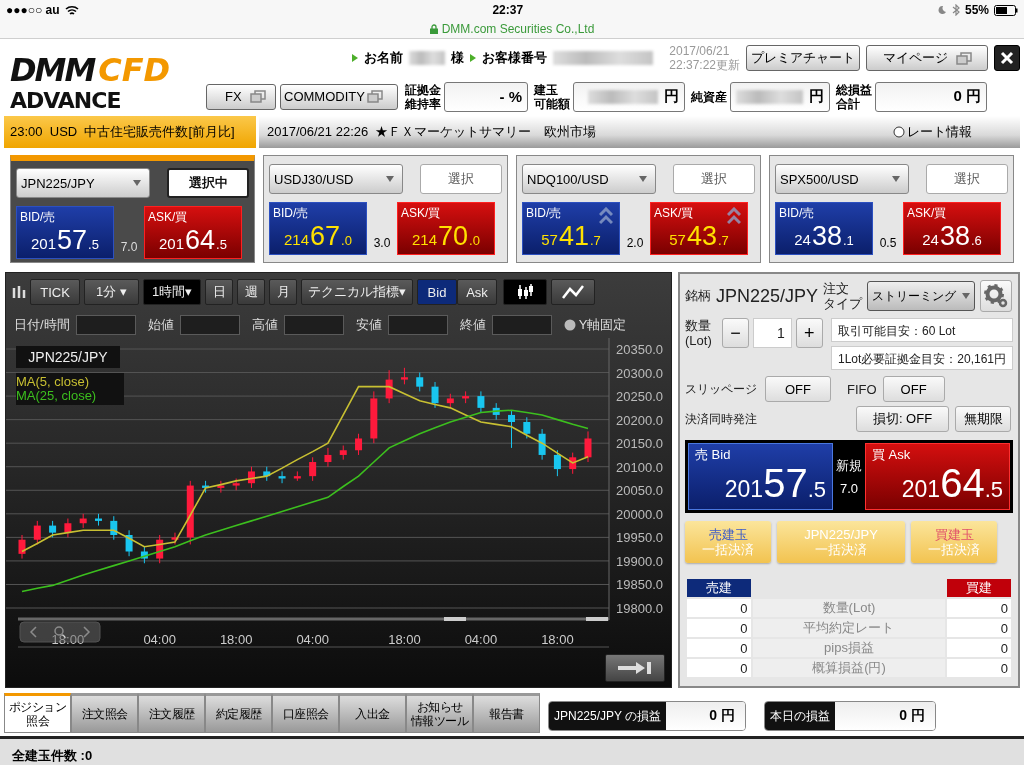 The width and height of the screenshot is (1024, 768). I want to click on header-button: プレミアチャート, so click(803, 58).